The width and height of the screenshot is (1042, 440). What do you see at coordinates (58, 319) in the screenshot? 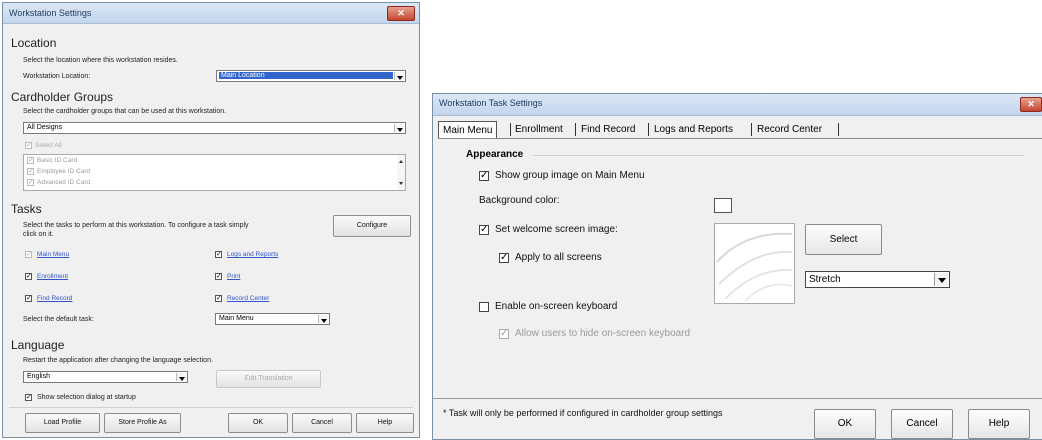
I see `default-task-label: Select the default task:` at bounding box center [58, 319].